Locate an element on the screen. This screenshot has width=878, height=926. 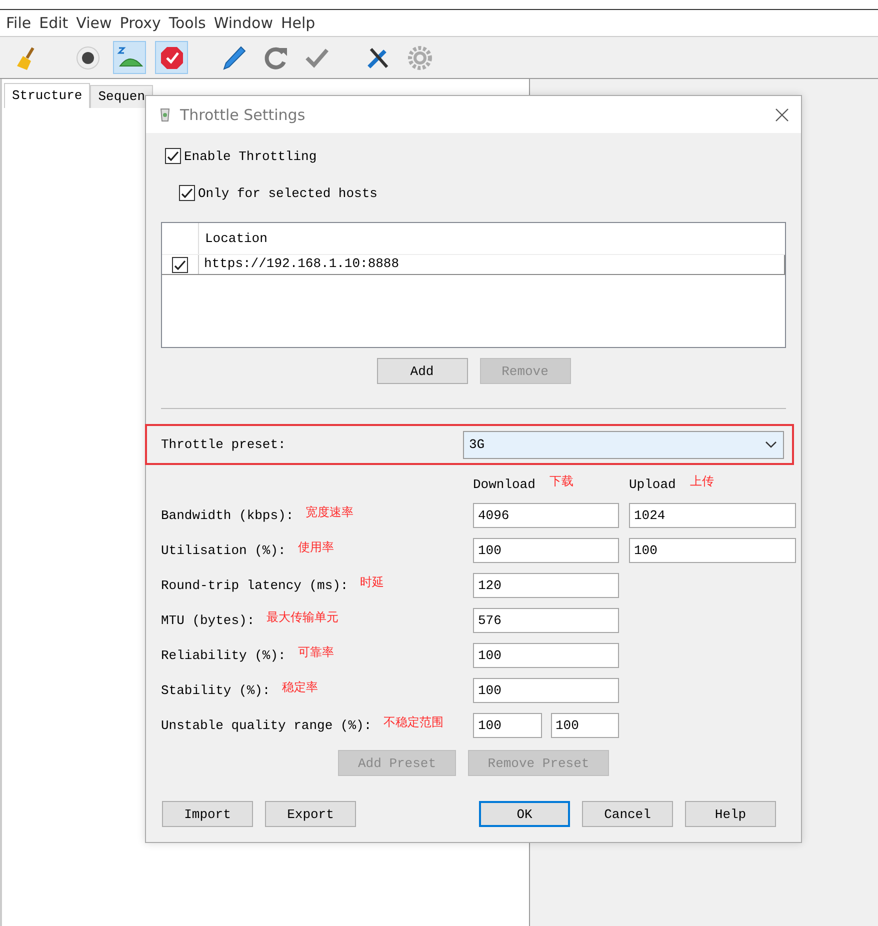
input-field: 4096 is located at coordinates (546, 515).